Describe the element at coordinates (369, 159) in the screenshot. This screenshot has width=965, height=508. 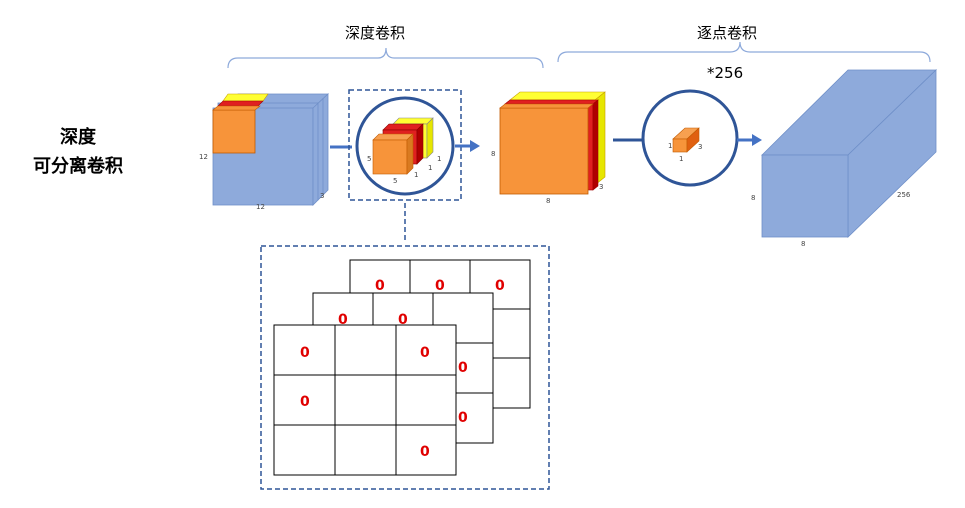
I see `kernel-height-label: 5` at that location.